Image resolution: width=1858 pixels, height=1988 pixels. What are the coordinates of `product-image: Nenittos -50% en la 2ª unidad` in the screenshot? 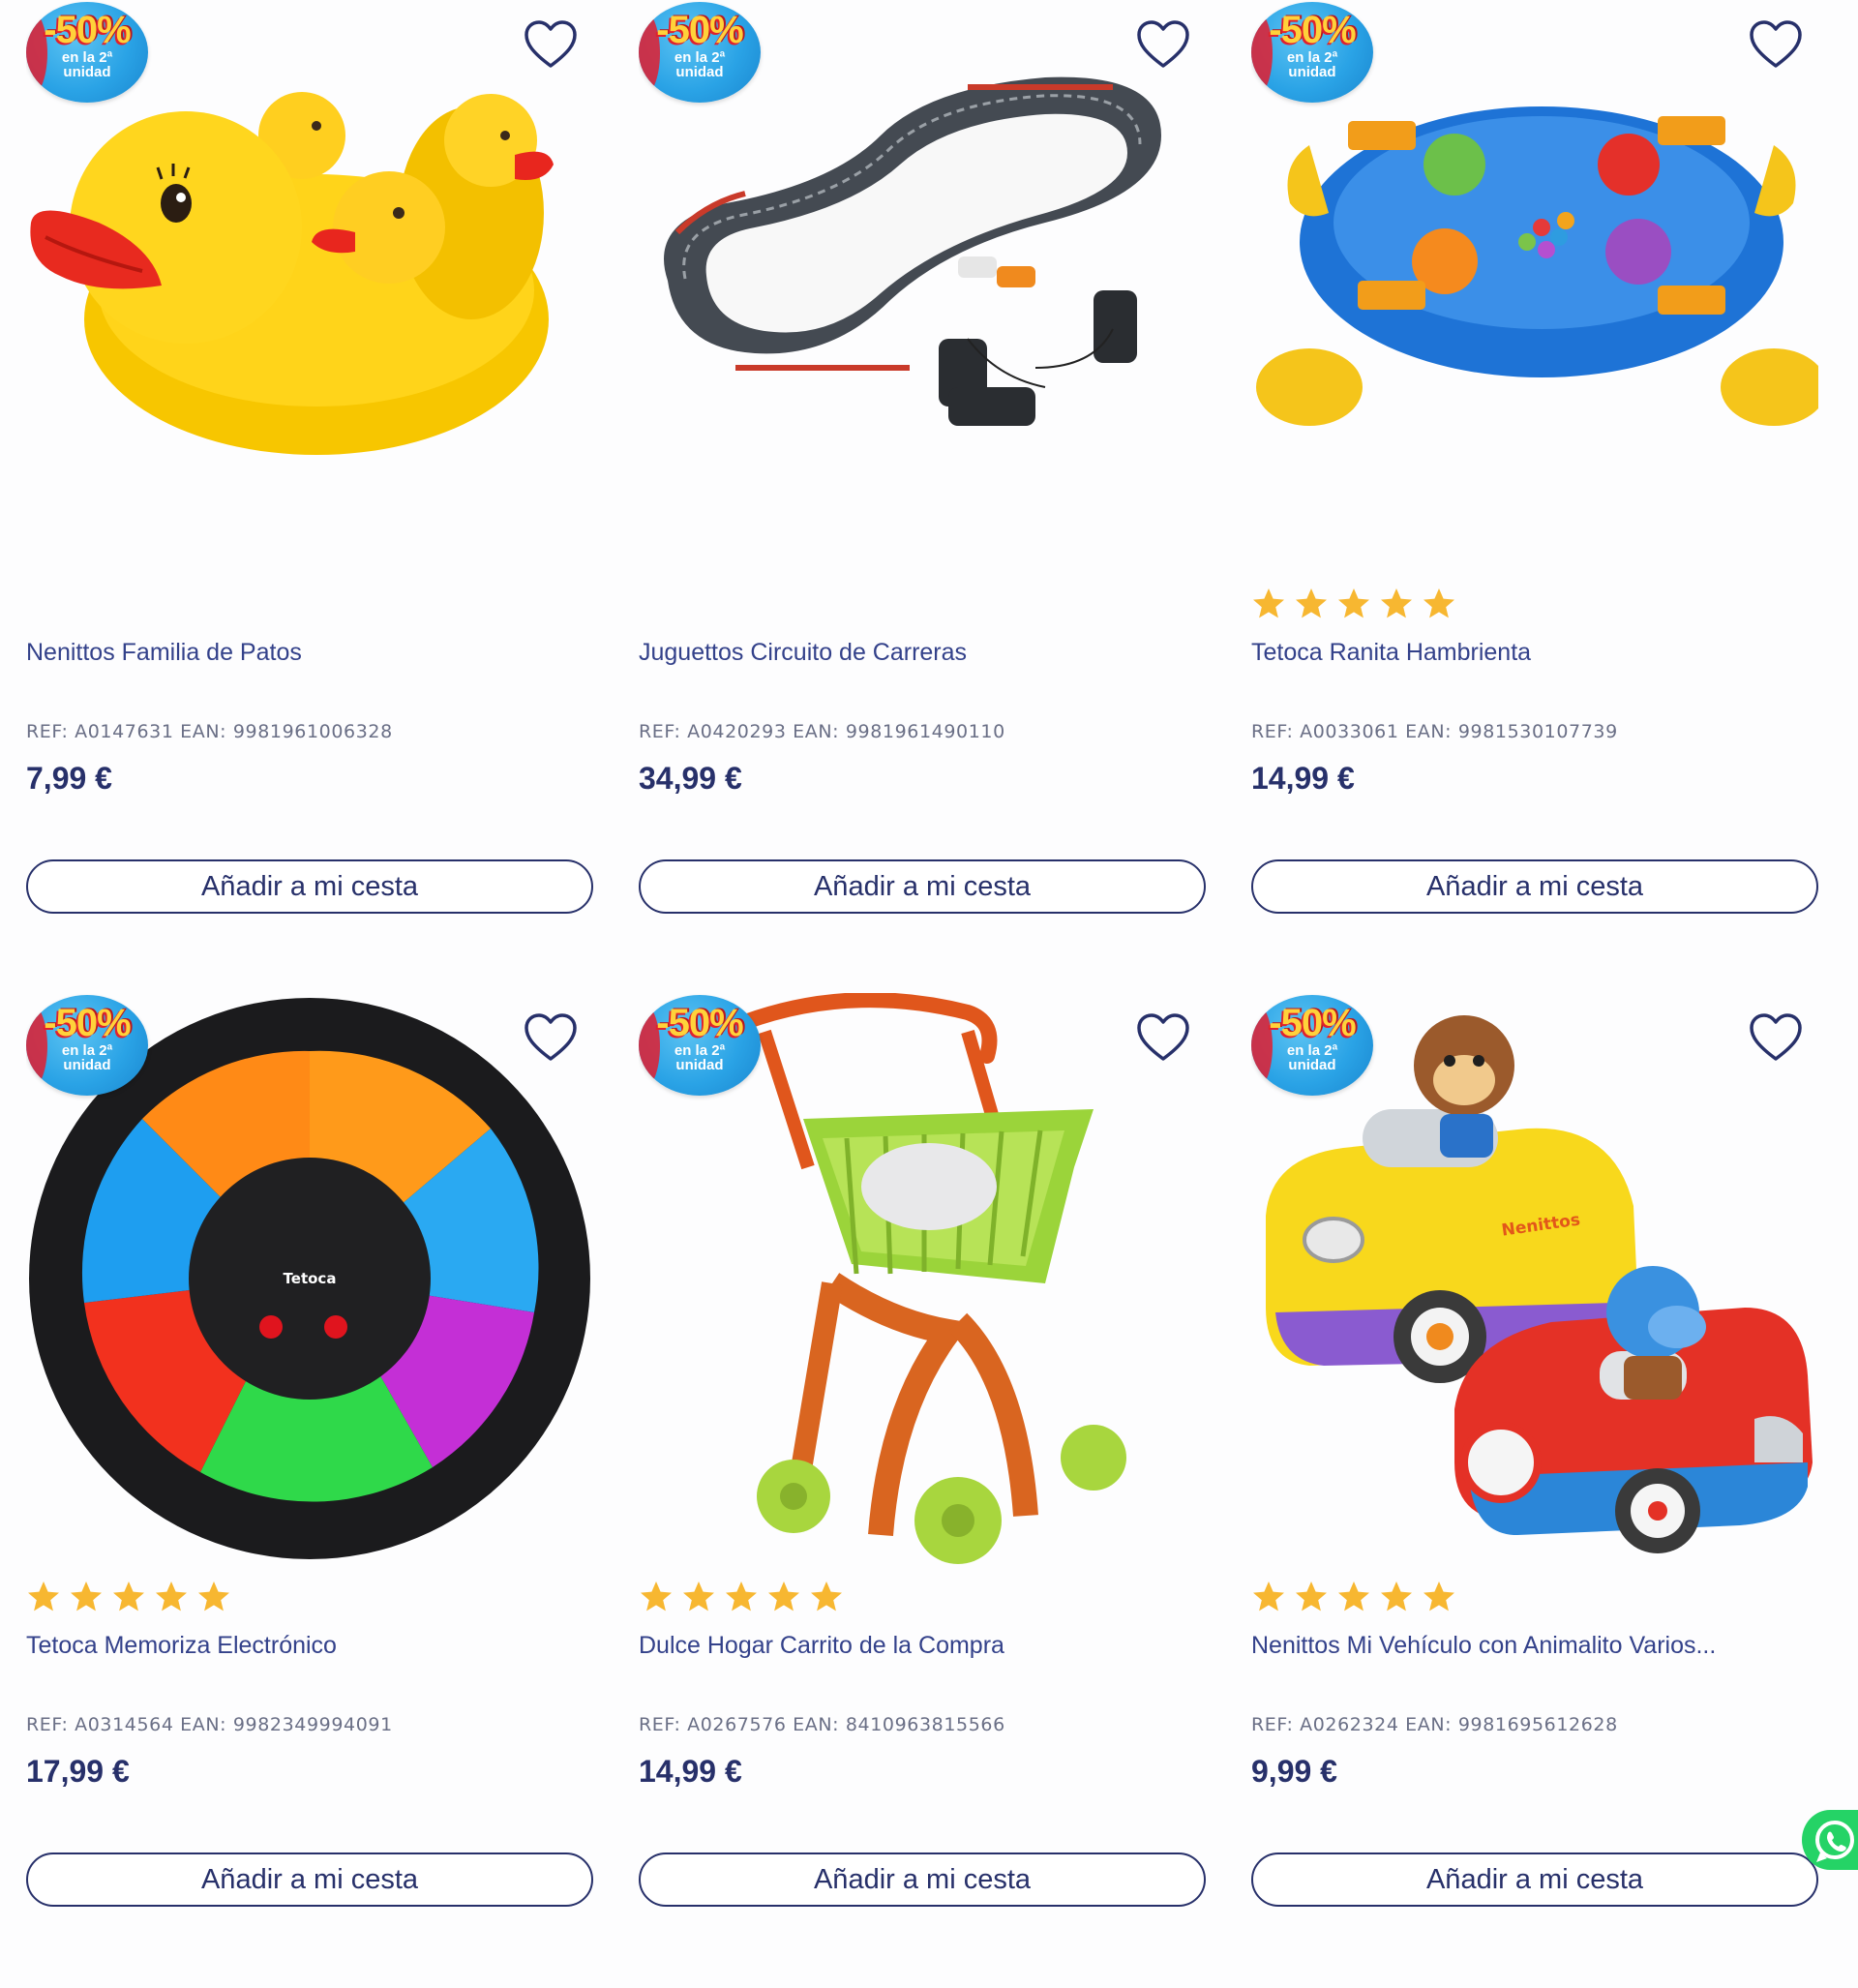 It's located at (1534, 1278).